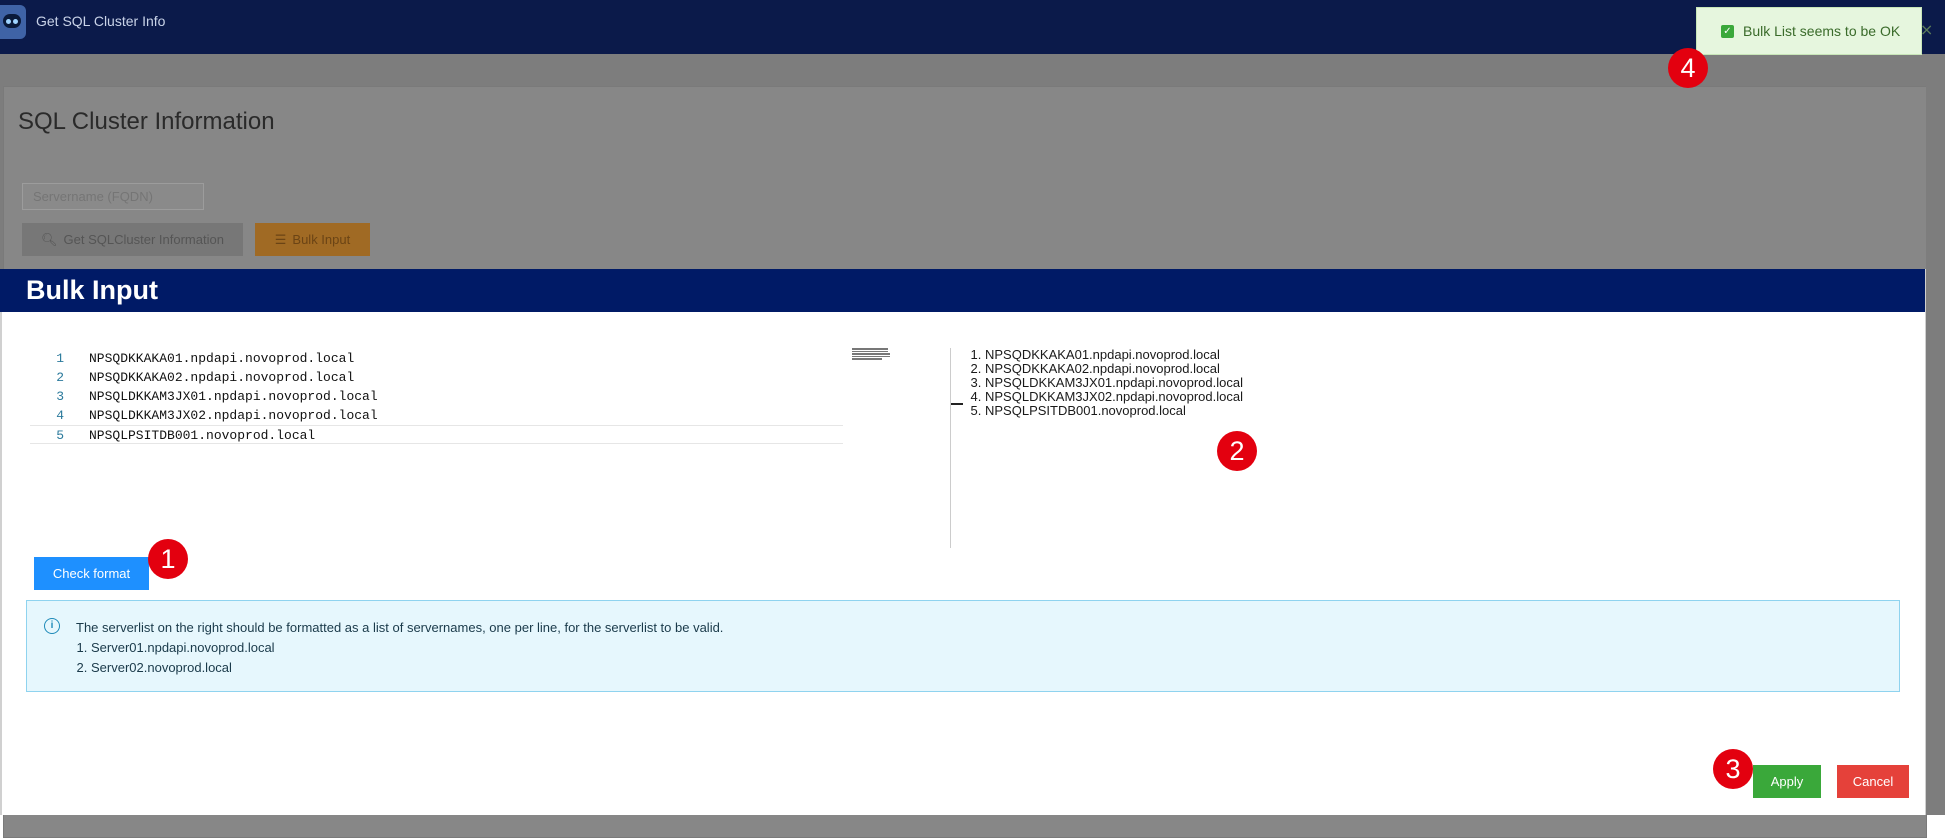 This screenshot has width=1945, height=838. What do you see at coordinates (52, 626) in the screenshot?
I see `info-icon: i` at bounding box center [52, 626].